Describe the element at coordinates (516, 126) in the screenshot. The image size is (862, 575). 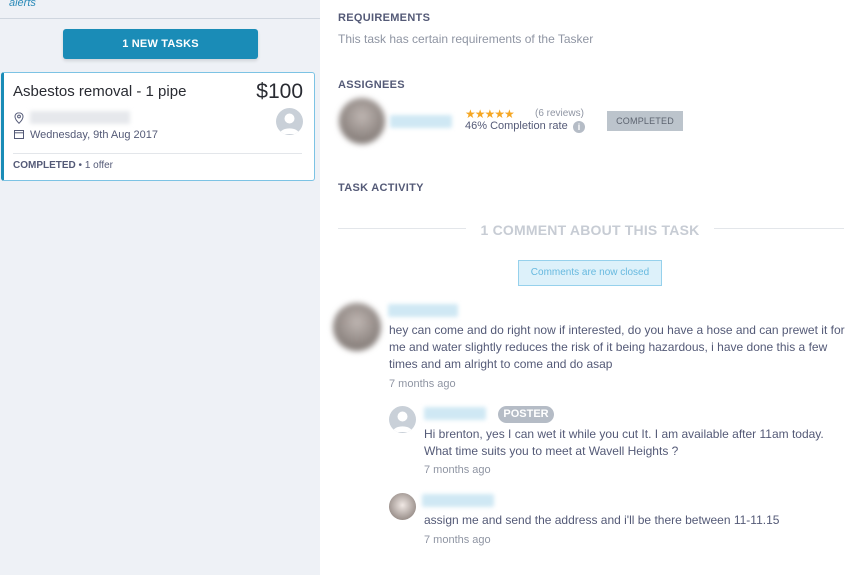
I see `completion-rate: 46% Completion rate` at that location.